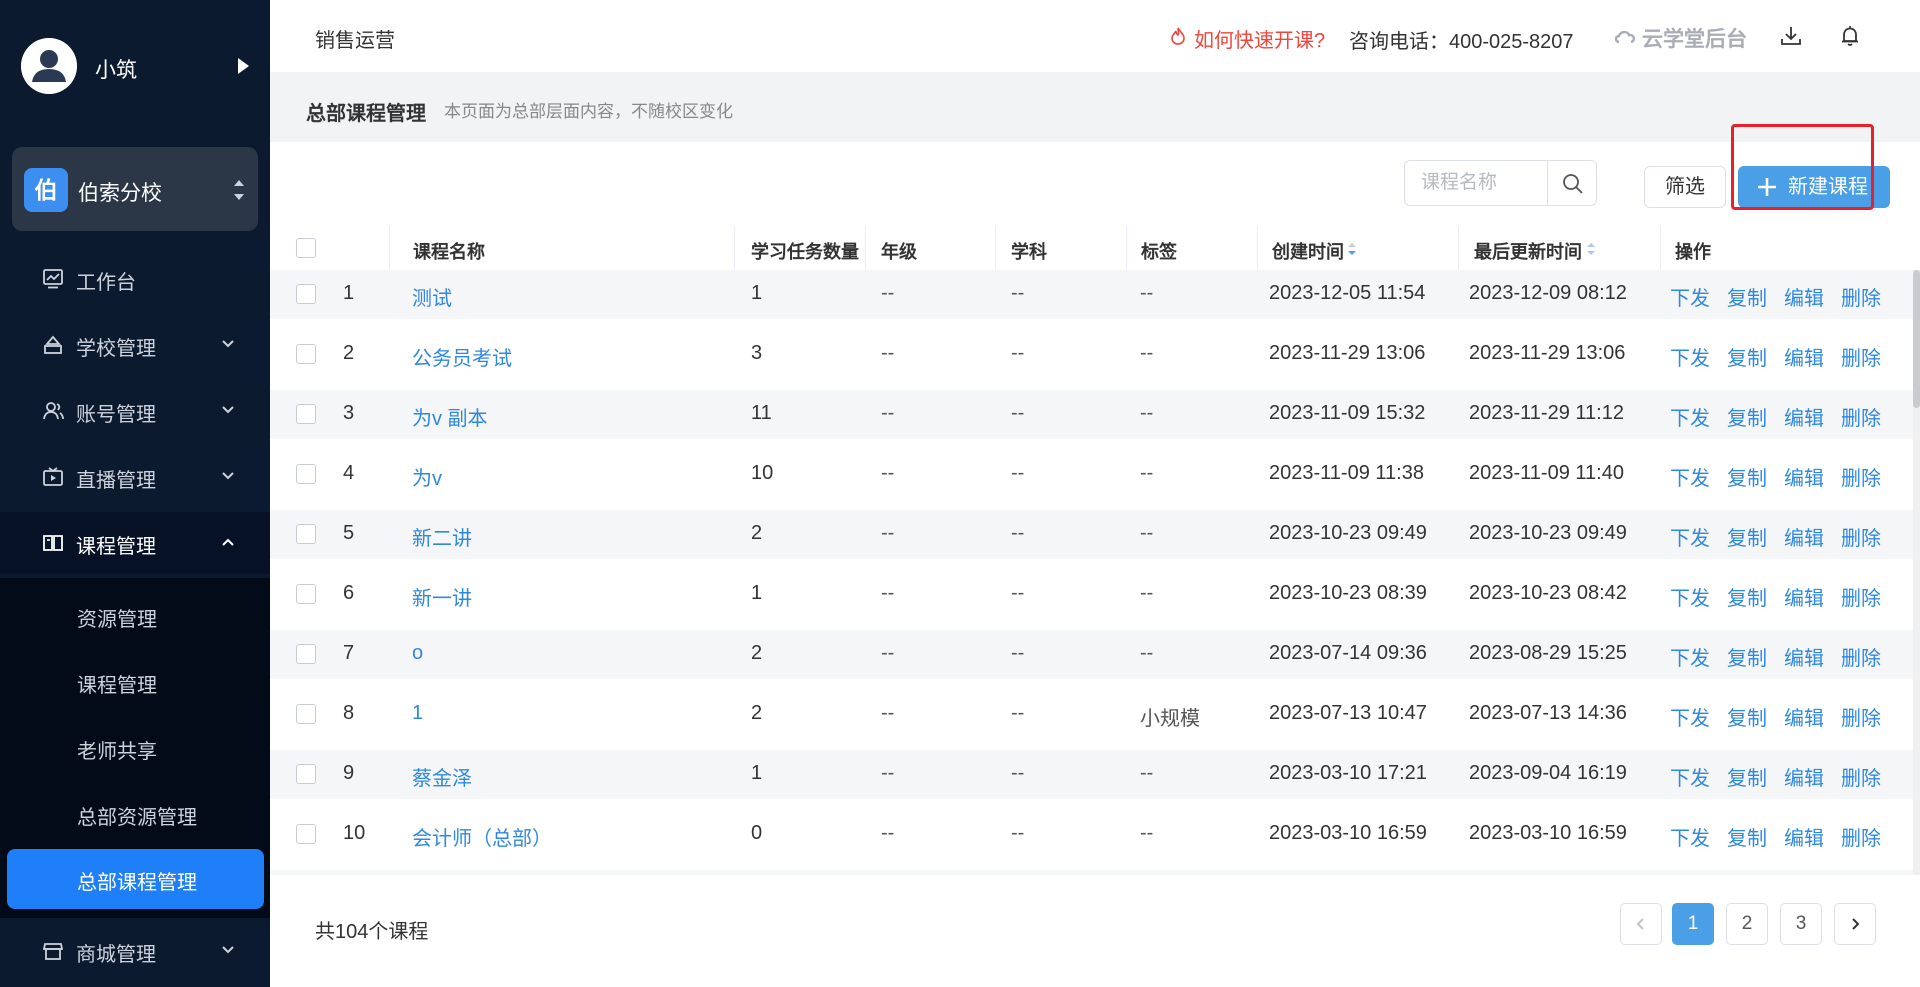 The image size is (1920, 987). Describe the element at coordinates (306, 248) in the screenshot. I see `select-all-checkbox` at that location.